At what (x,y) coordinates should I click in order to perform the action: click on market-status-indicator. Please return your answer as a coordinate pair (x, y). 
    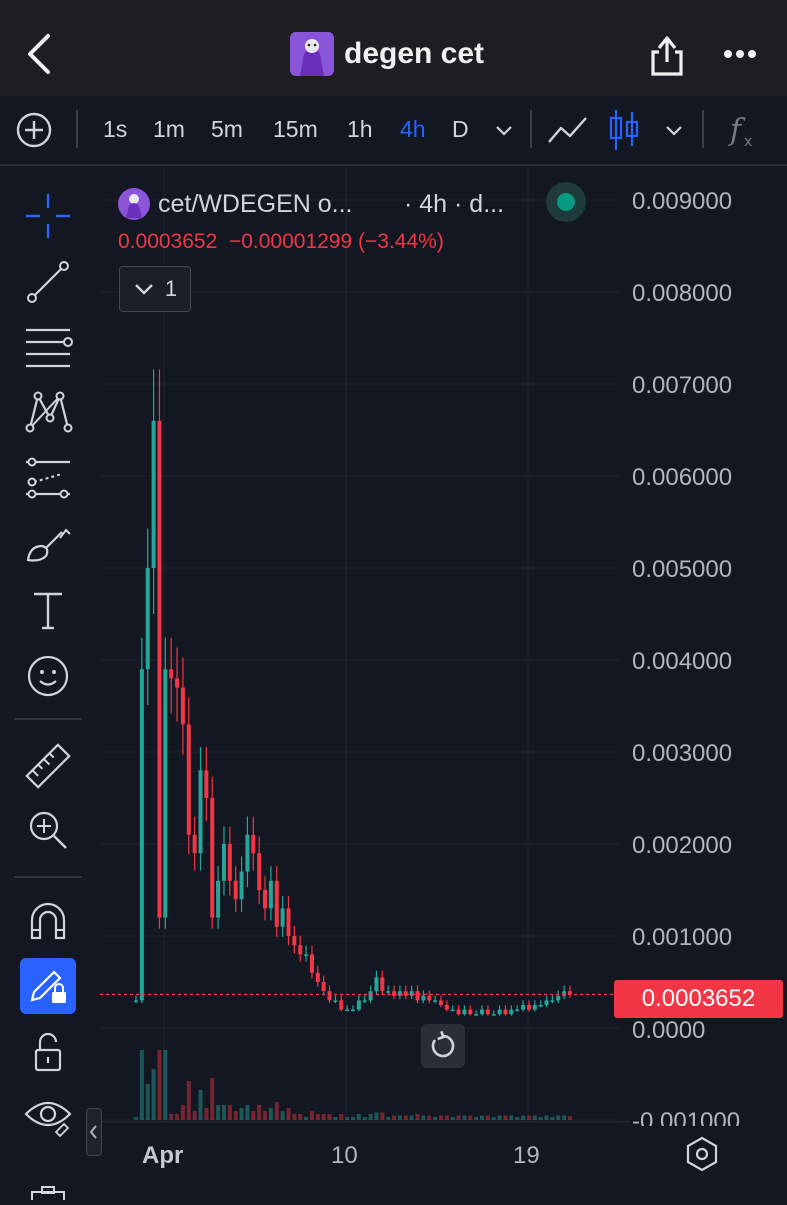
    Looking at the image, I should click on (566, 202).